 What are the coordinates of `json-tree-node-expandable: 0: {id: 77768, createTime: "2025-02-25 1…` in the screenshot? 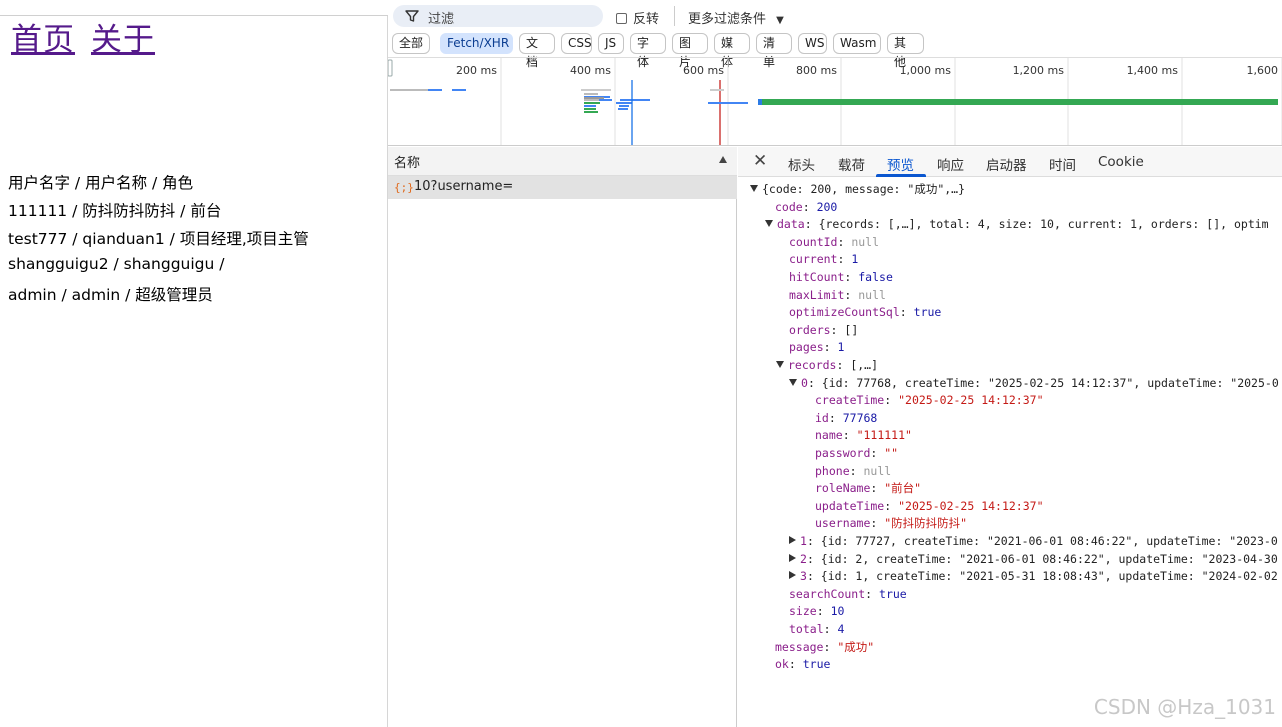 It's located at (1034, 383).